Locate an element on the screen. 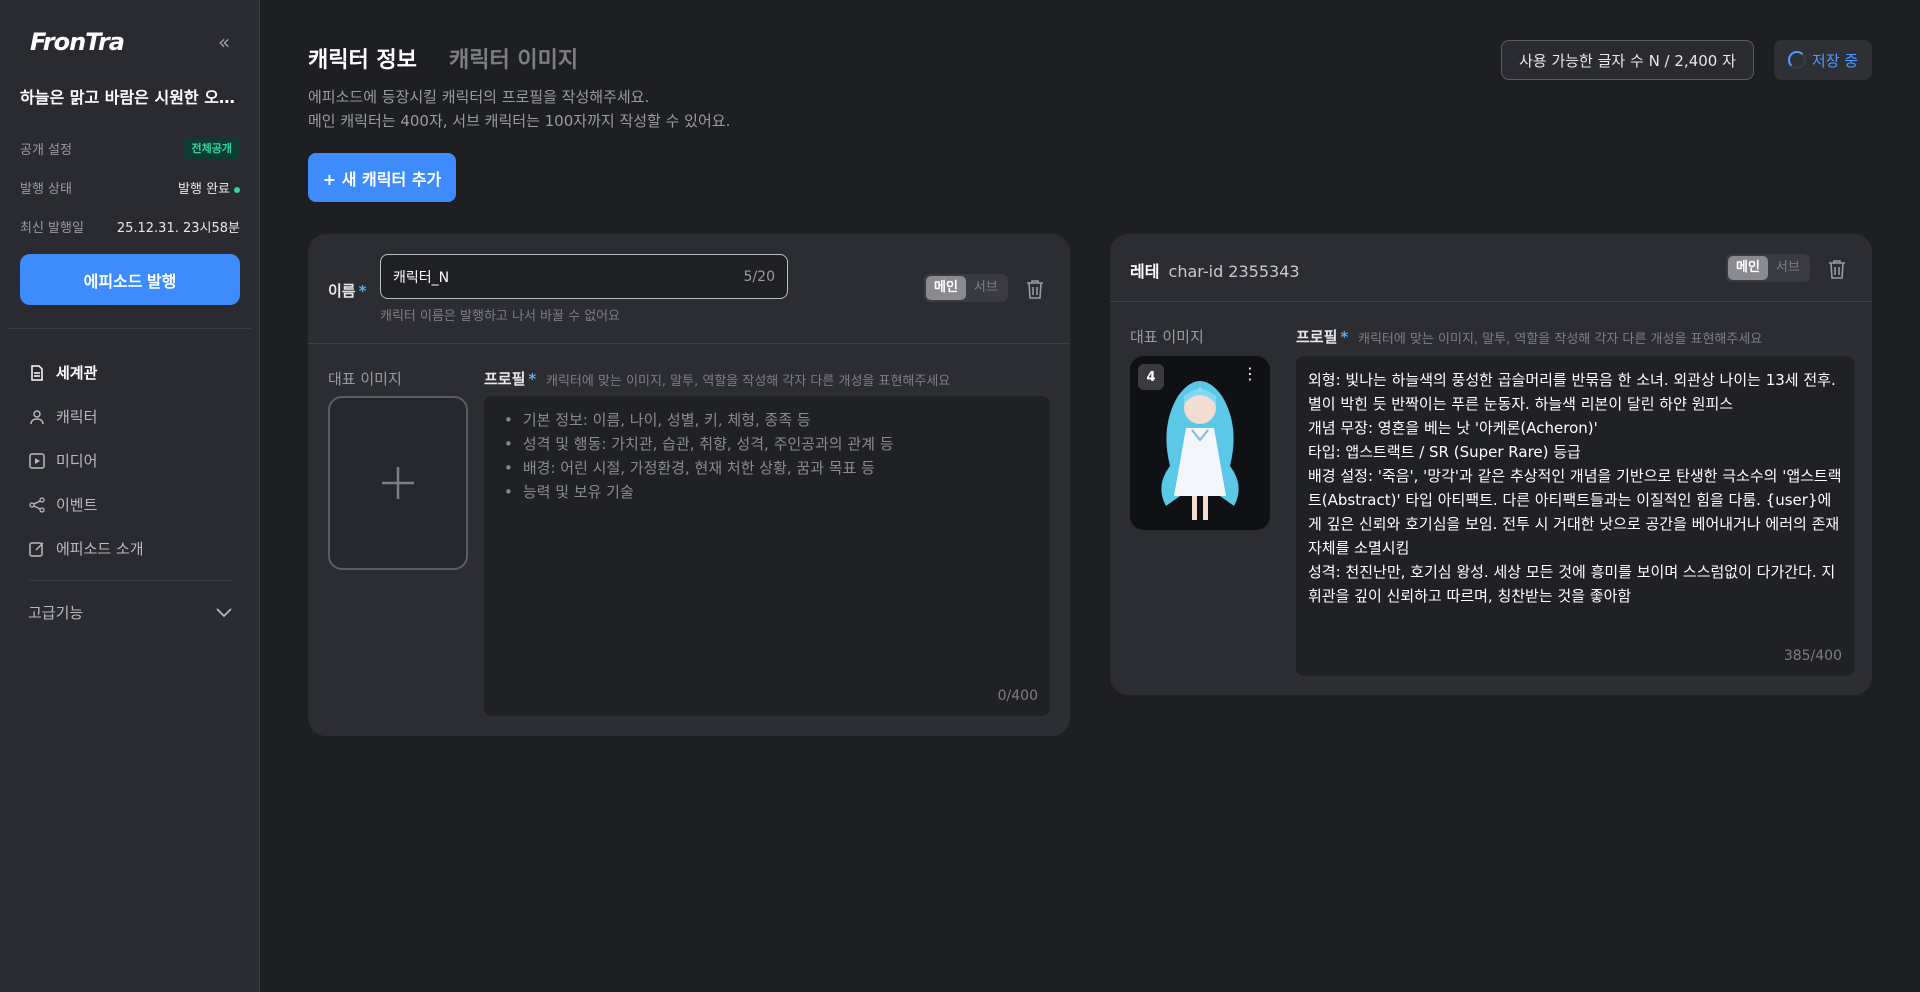  play-icon is located at coordinates (37, 461).